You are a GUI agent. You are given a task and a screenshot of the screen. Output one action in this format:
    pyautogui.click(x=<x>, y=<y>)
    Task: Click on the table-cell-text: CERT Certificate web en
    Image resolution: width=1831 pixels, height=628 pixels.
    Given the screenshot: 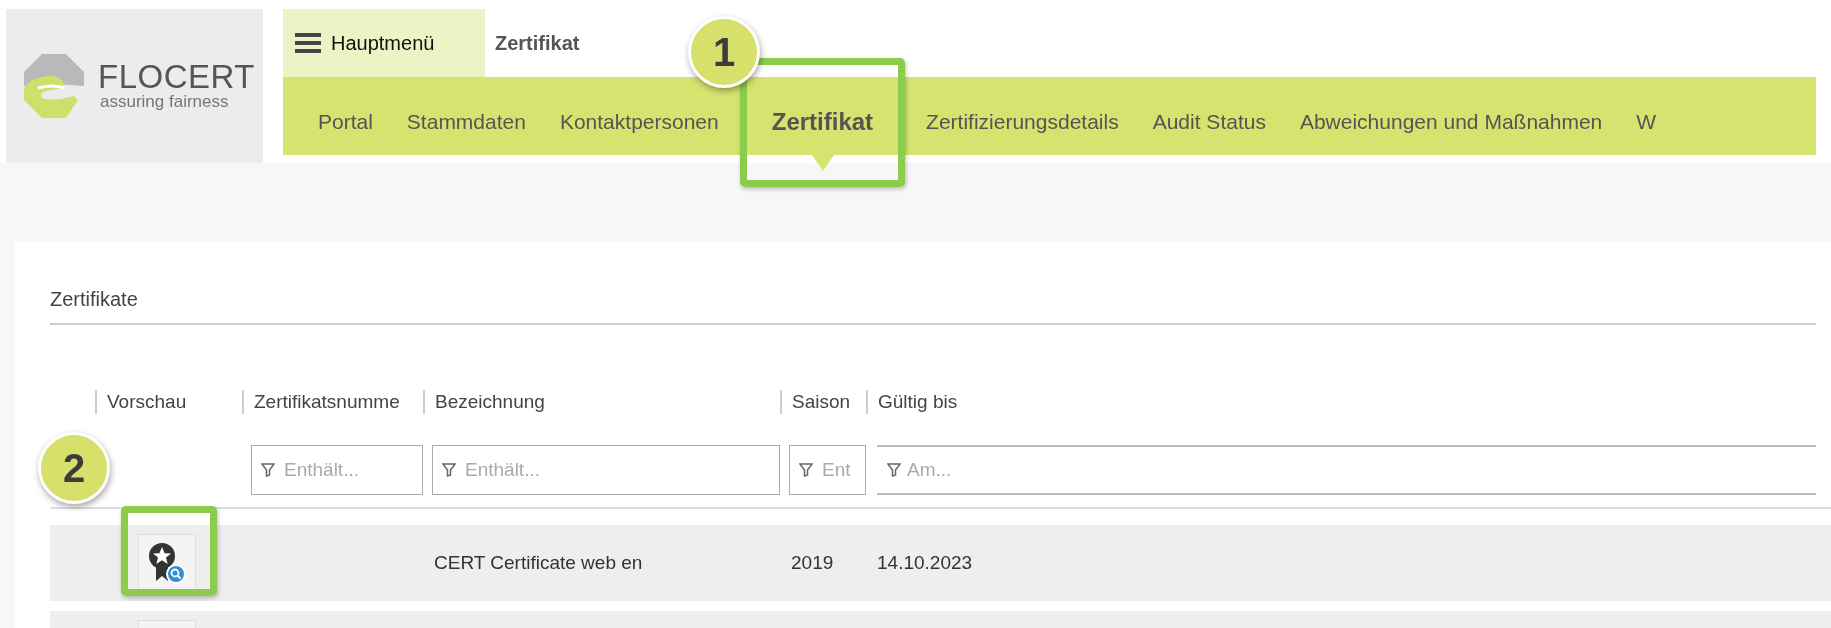 What is the action you would take?
    pyautogui.click(x=538, y=563)
    